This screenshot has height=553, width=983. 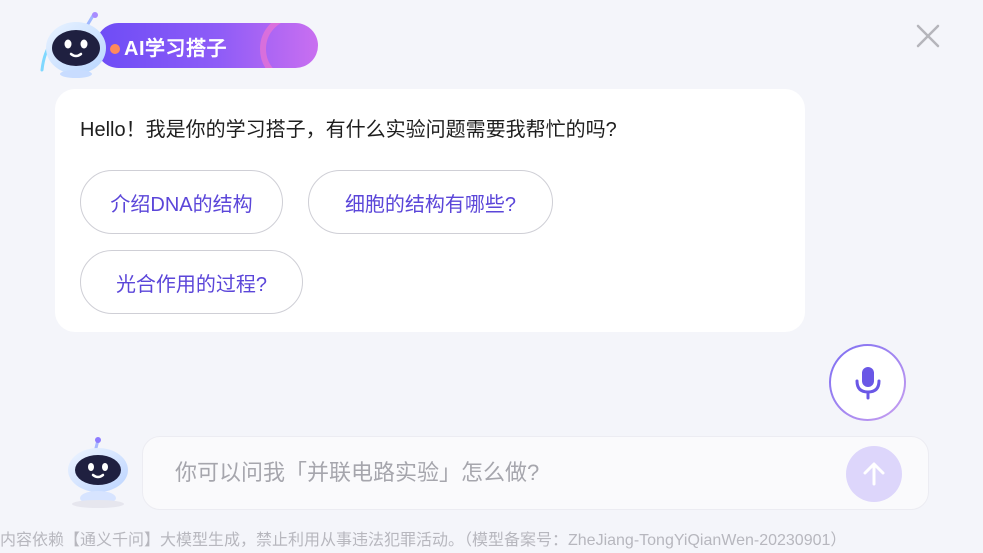 What do you see at coordinates (98, 472) in the screenshot?
I see `robot-avatar-icon` at bounding box center [98, 472].